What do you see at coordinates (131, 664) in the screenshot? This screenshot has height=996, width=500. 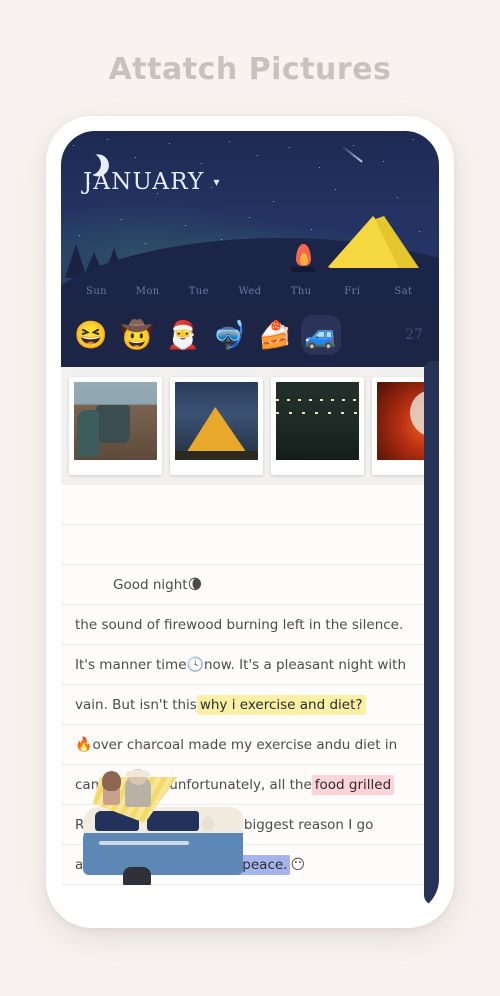 I see `journal-text: It's manner time` at bounding box center [131, 664].